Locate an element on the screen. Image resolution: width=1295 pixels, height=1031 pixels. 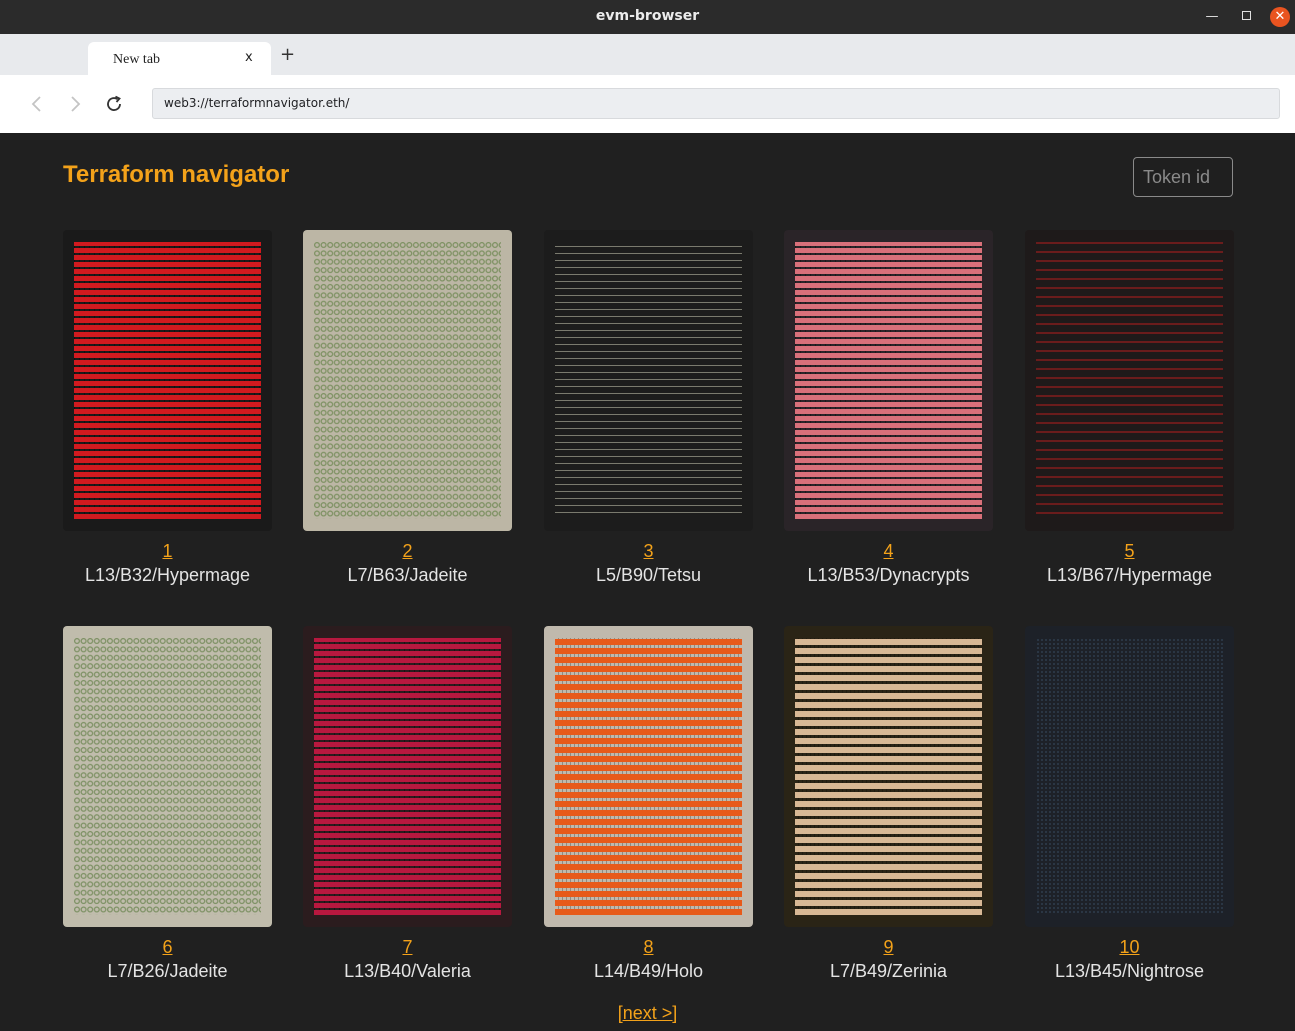
token-label: L7/B63/Jadeite is located at coordinates (407, 575).